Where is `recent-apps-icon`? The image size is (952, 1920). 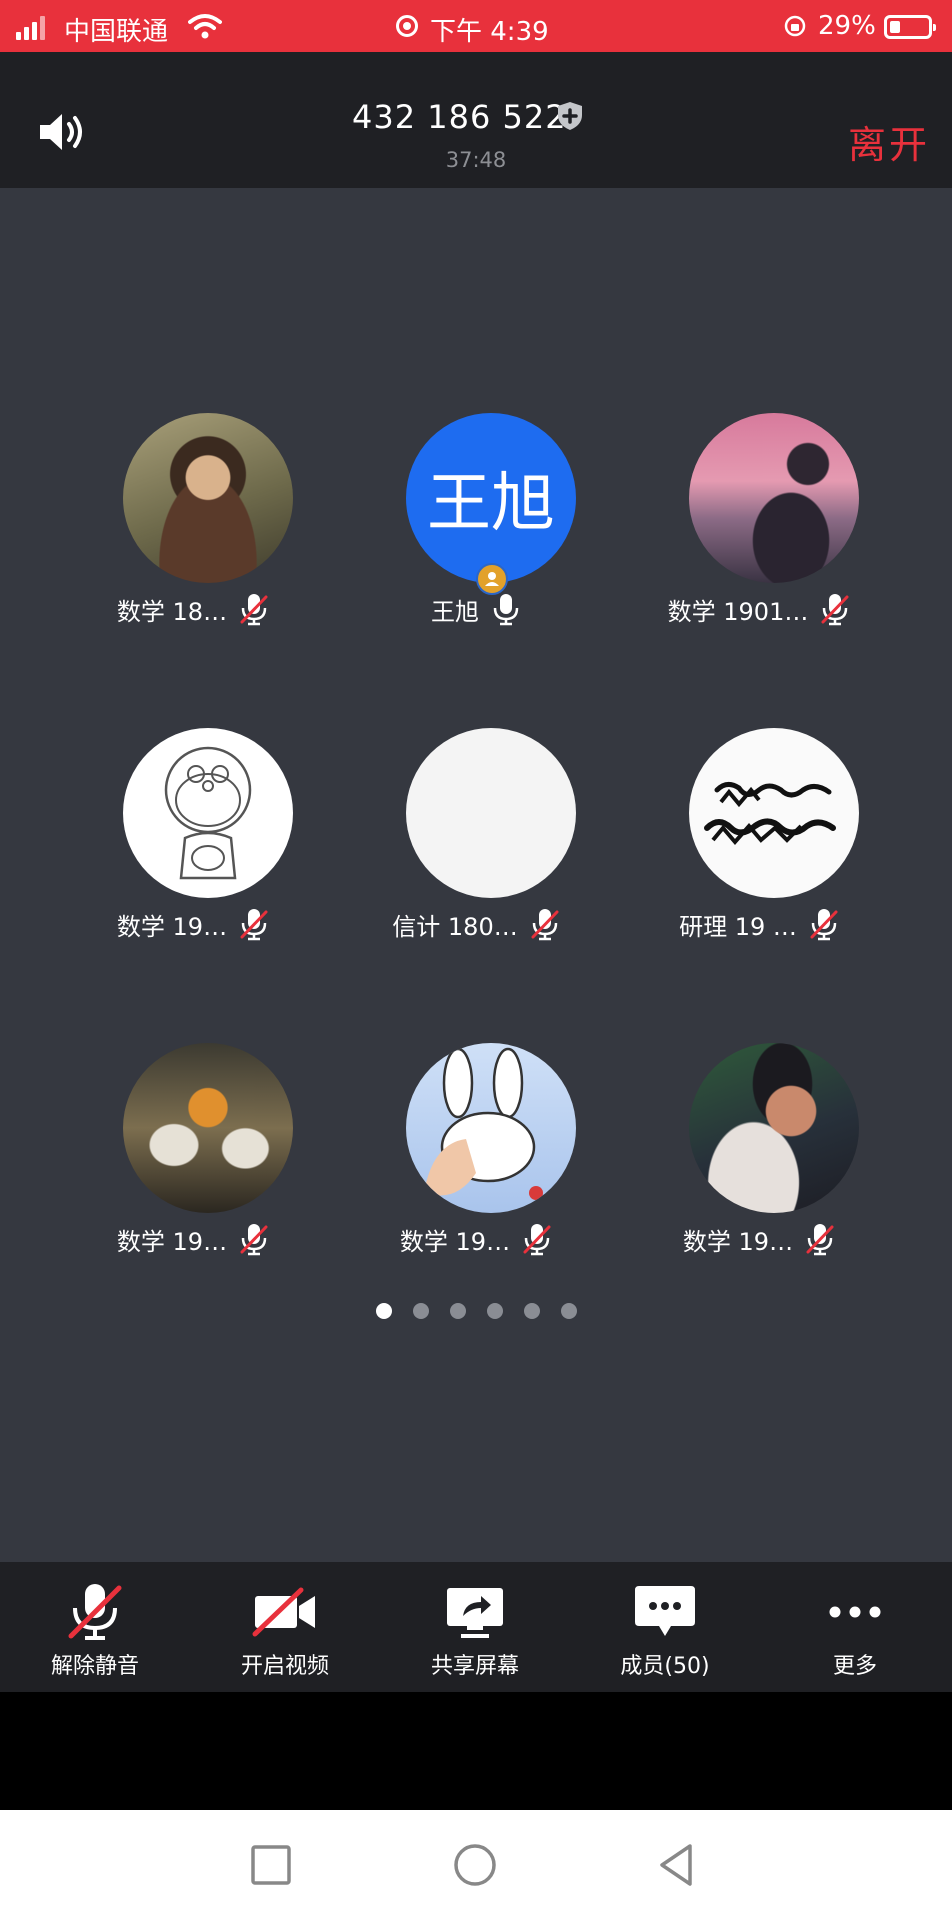 recent-apps-icon is located at coordinates (271, 1865).